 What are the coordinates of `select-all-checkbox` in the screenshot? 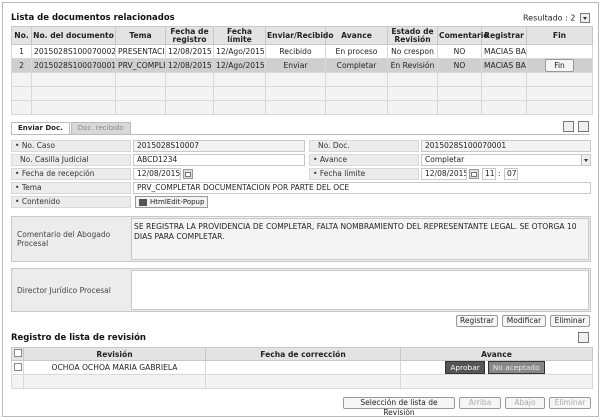 It's located at (17, 353).